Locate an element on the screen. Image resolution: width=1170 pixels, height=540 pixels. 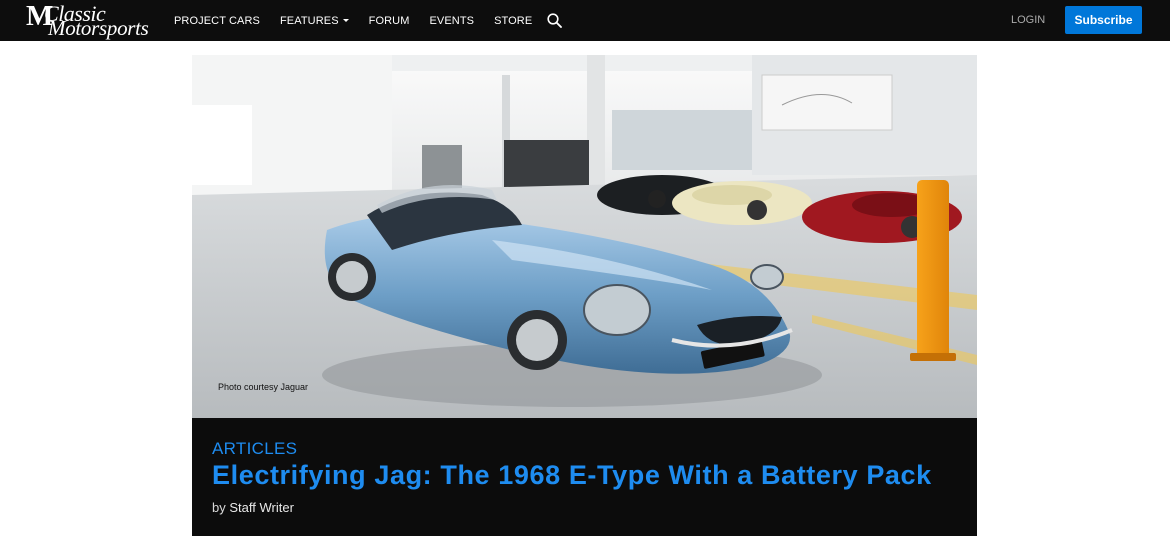
nav-item-project-cars: PROJECT CARS is located at coordinates (217, 21).